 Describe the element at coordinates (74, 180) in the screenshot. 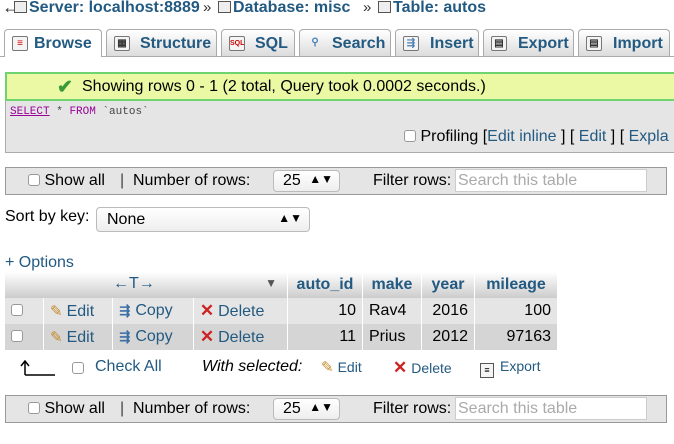

I see `show-all-label: Show all` at that location.